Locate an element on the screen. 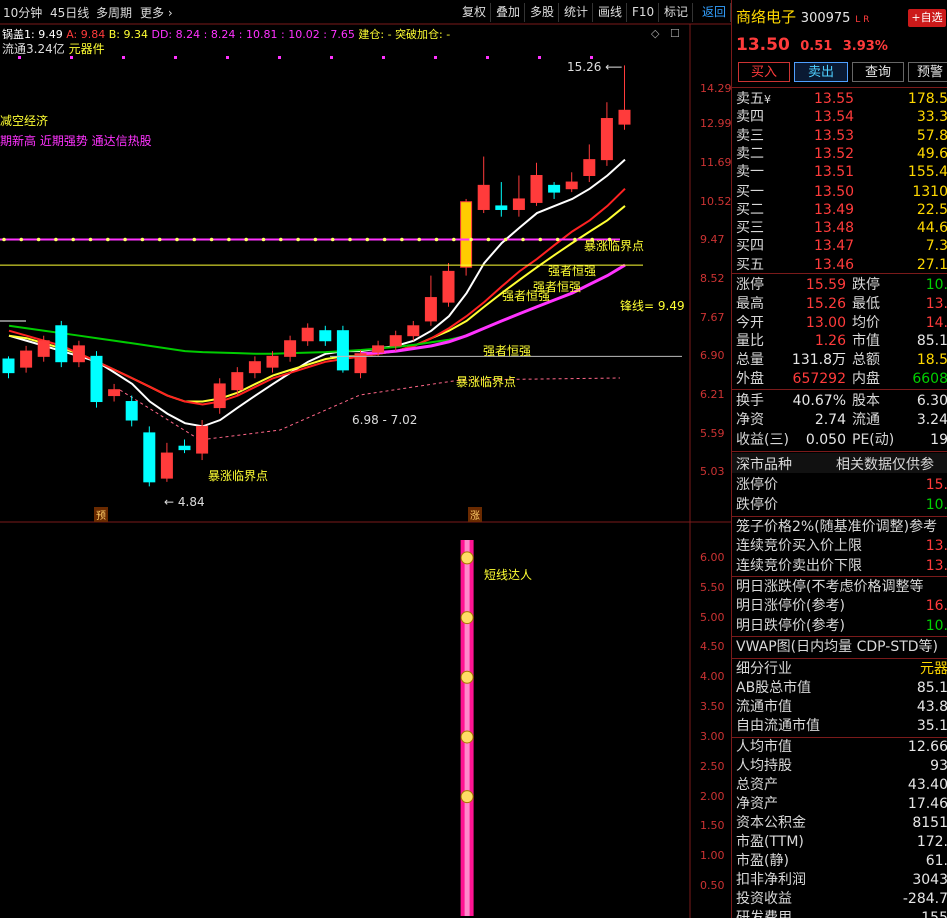  vwap-label: VWAP图(日内均量 CDP-STD等) is located at coordinates (837, 647).